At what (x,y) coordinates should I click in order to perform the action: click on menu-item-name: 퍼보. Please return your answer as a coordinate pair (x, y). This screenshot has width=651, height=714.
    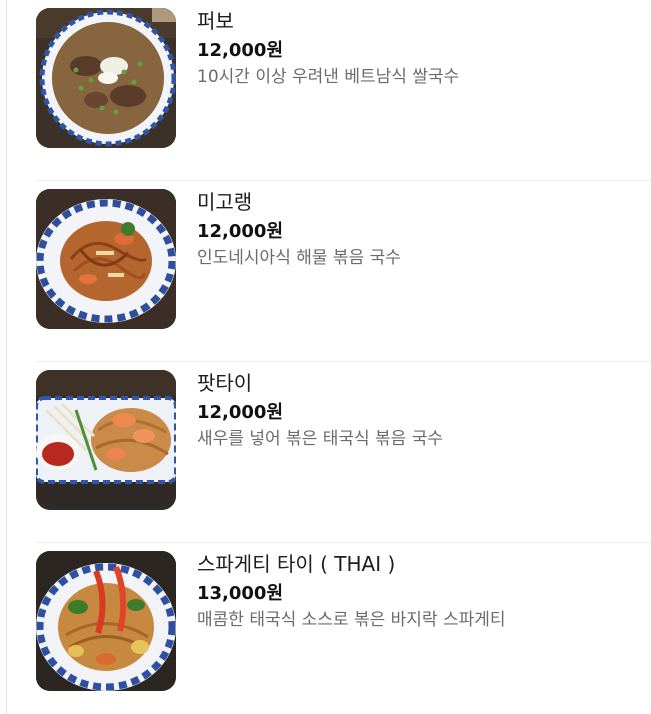
    Looking at the image, I should click on (215, 21).